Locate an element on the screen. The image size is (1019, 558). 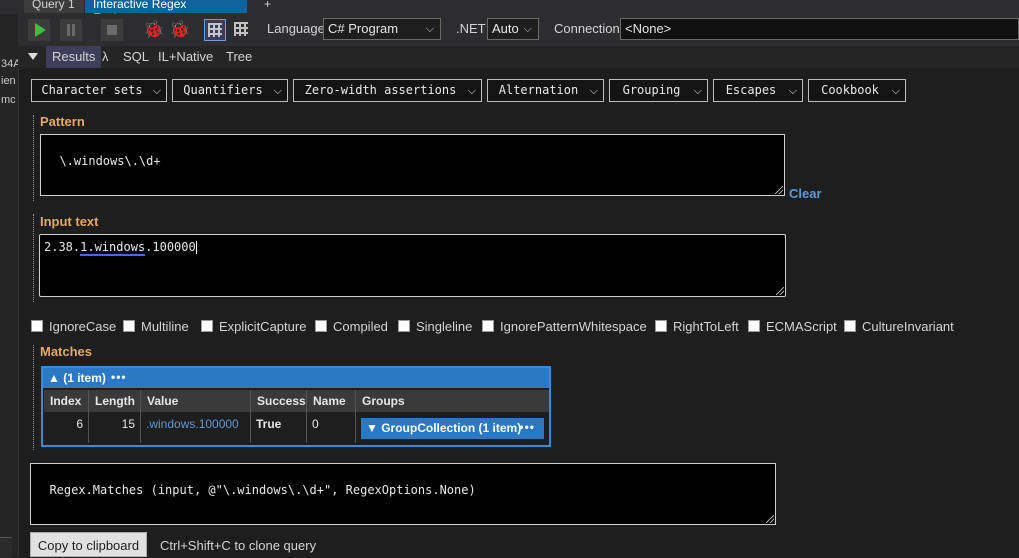
results-grid-view-button is located at coordinates (215, 30).